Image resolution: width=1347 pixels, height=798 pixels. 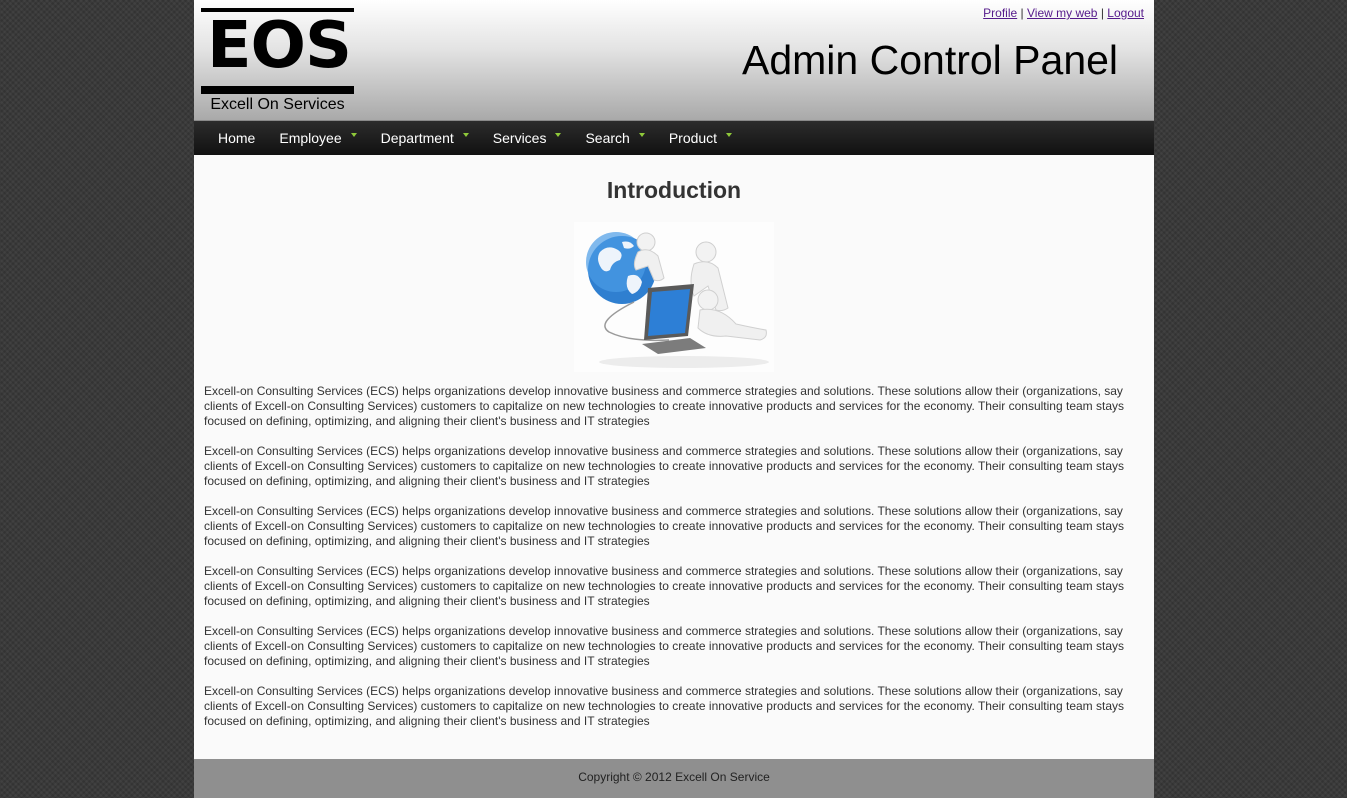 I want to click on view-my-web-link: View my web, so click(x=1062, y=13).